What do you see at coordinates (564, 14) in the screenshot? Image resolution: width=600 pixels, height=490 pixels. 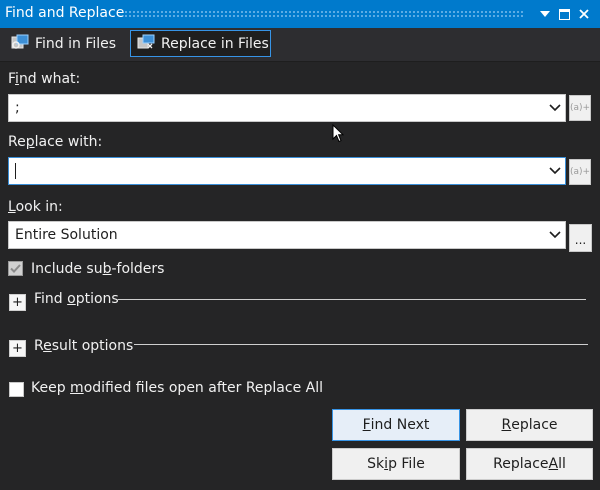 I see `maximize-icon` at bounding box center [564, 14].